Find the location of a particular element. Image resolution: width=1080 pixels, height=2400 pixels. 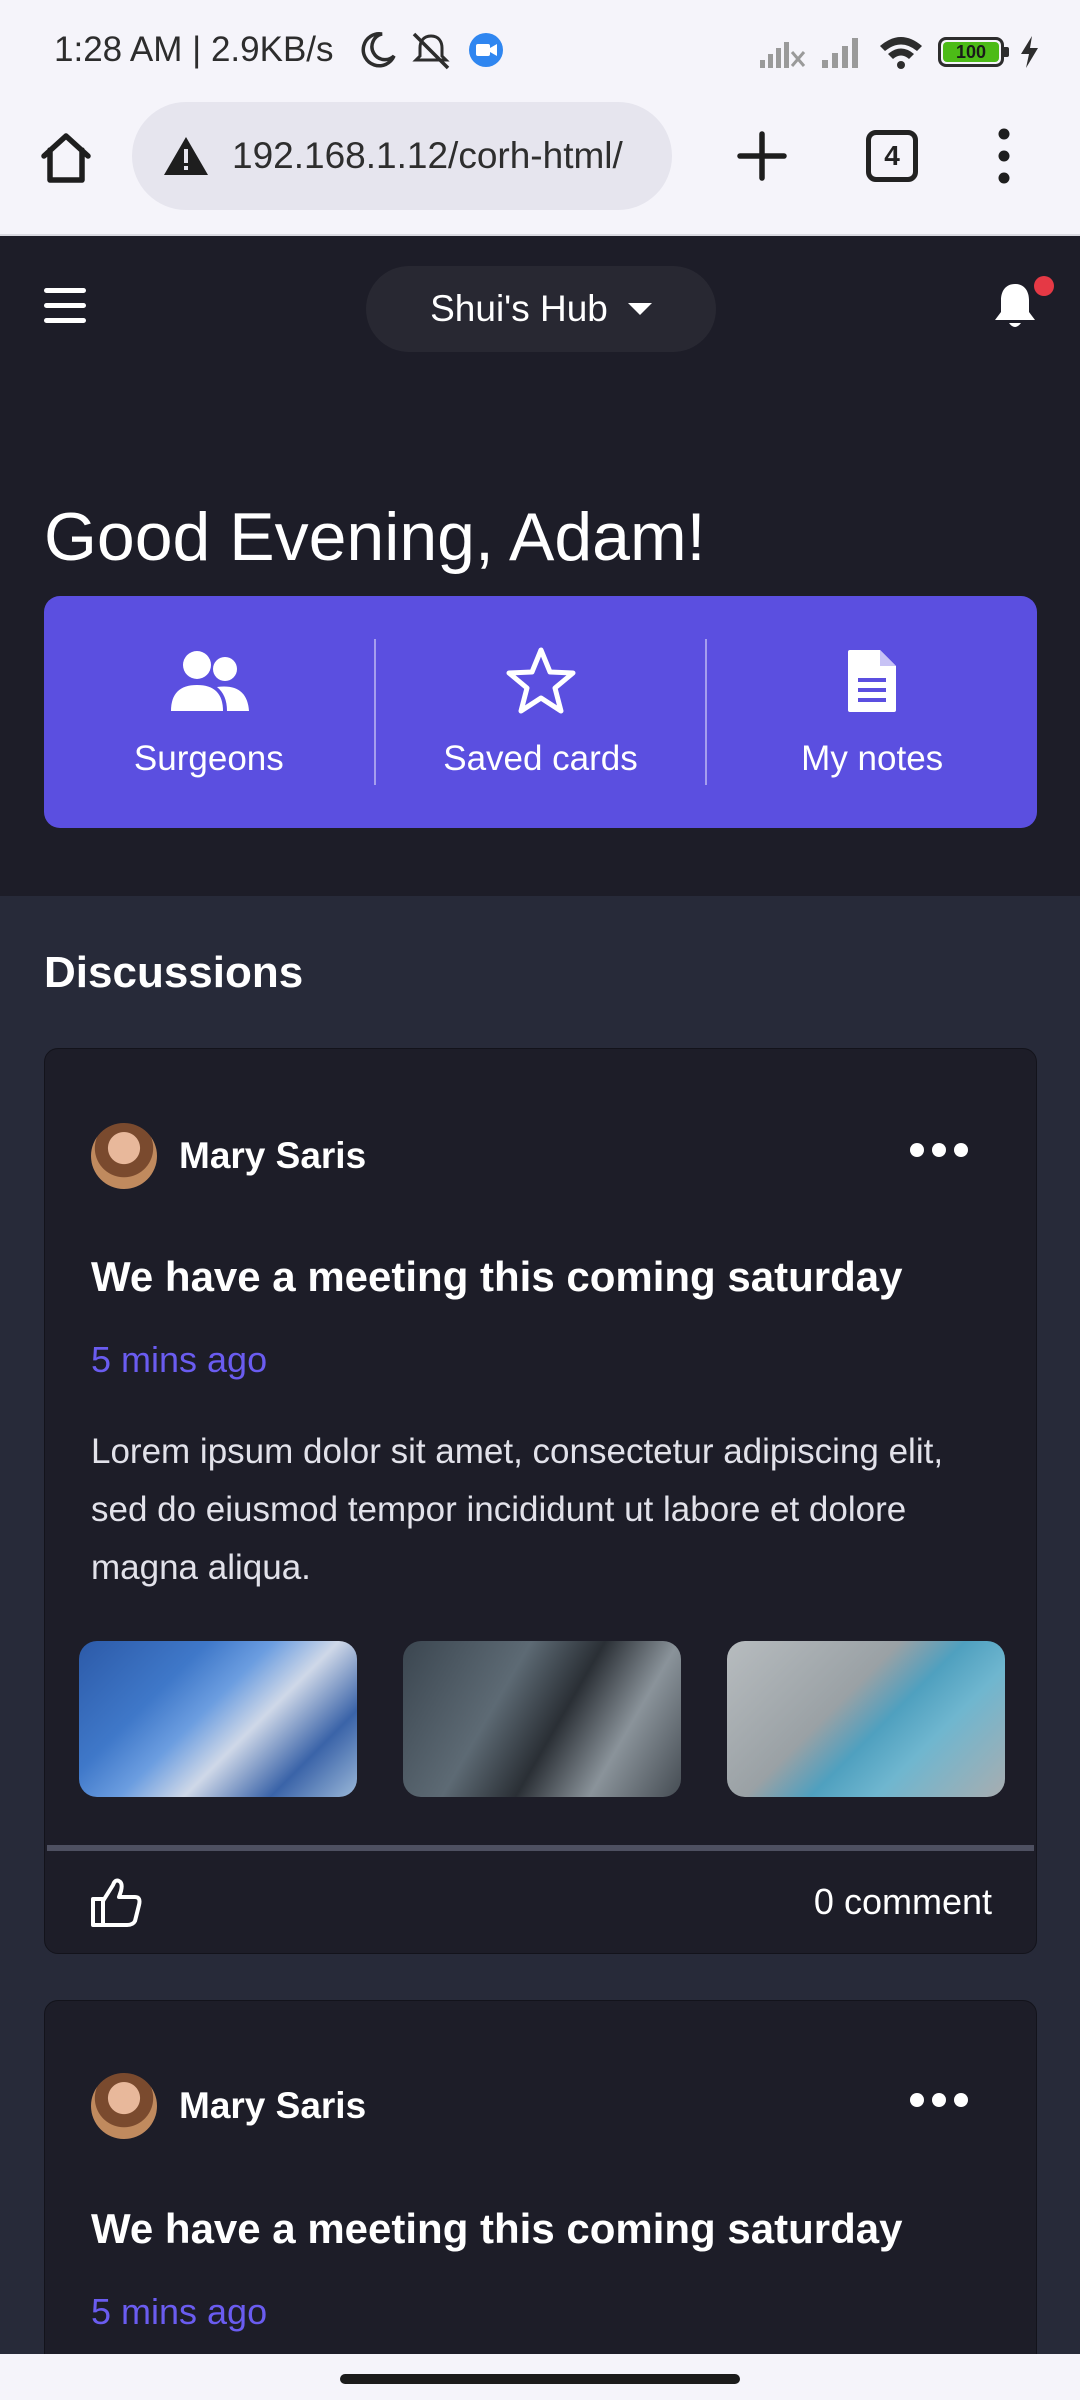

caret-down-icon is located at coordinates (639, 309).